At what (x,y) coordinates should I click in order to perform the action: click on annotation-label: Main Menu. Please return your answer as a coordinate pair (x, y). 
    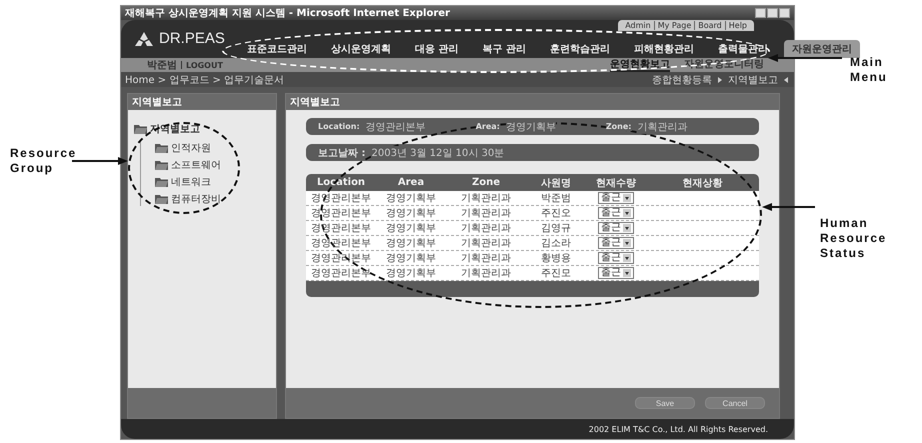
    Looking at the image, I should click on (869, 70).